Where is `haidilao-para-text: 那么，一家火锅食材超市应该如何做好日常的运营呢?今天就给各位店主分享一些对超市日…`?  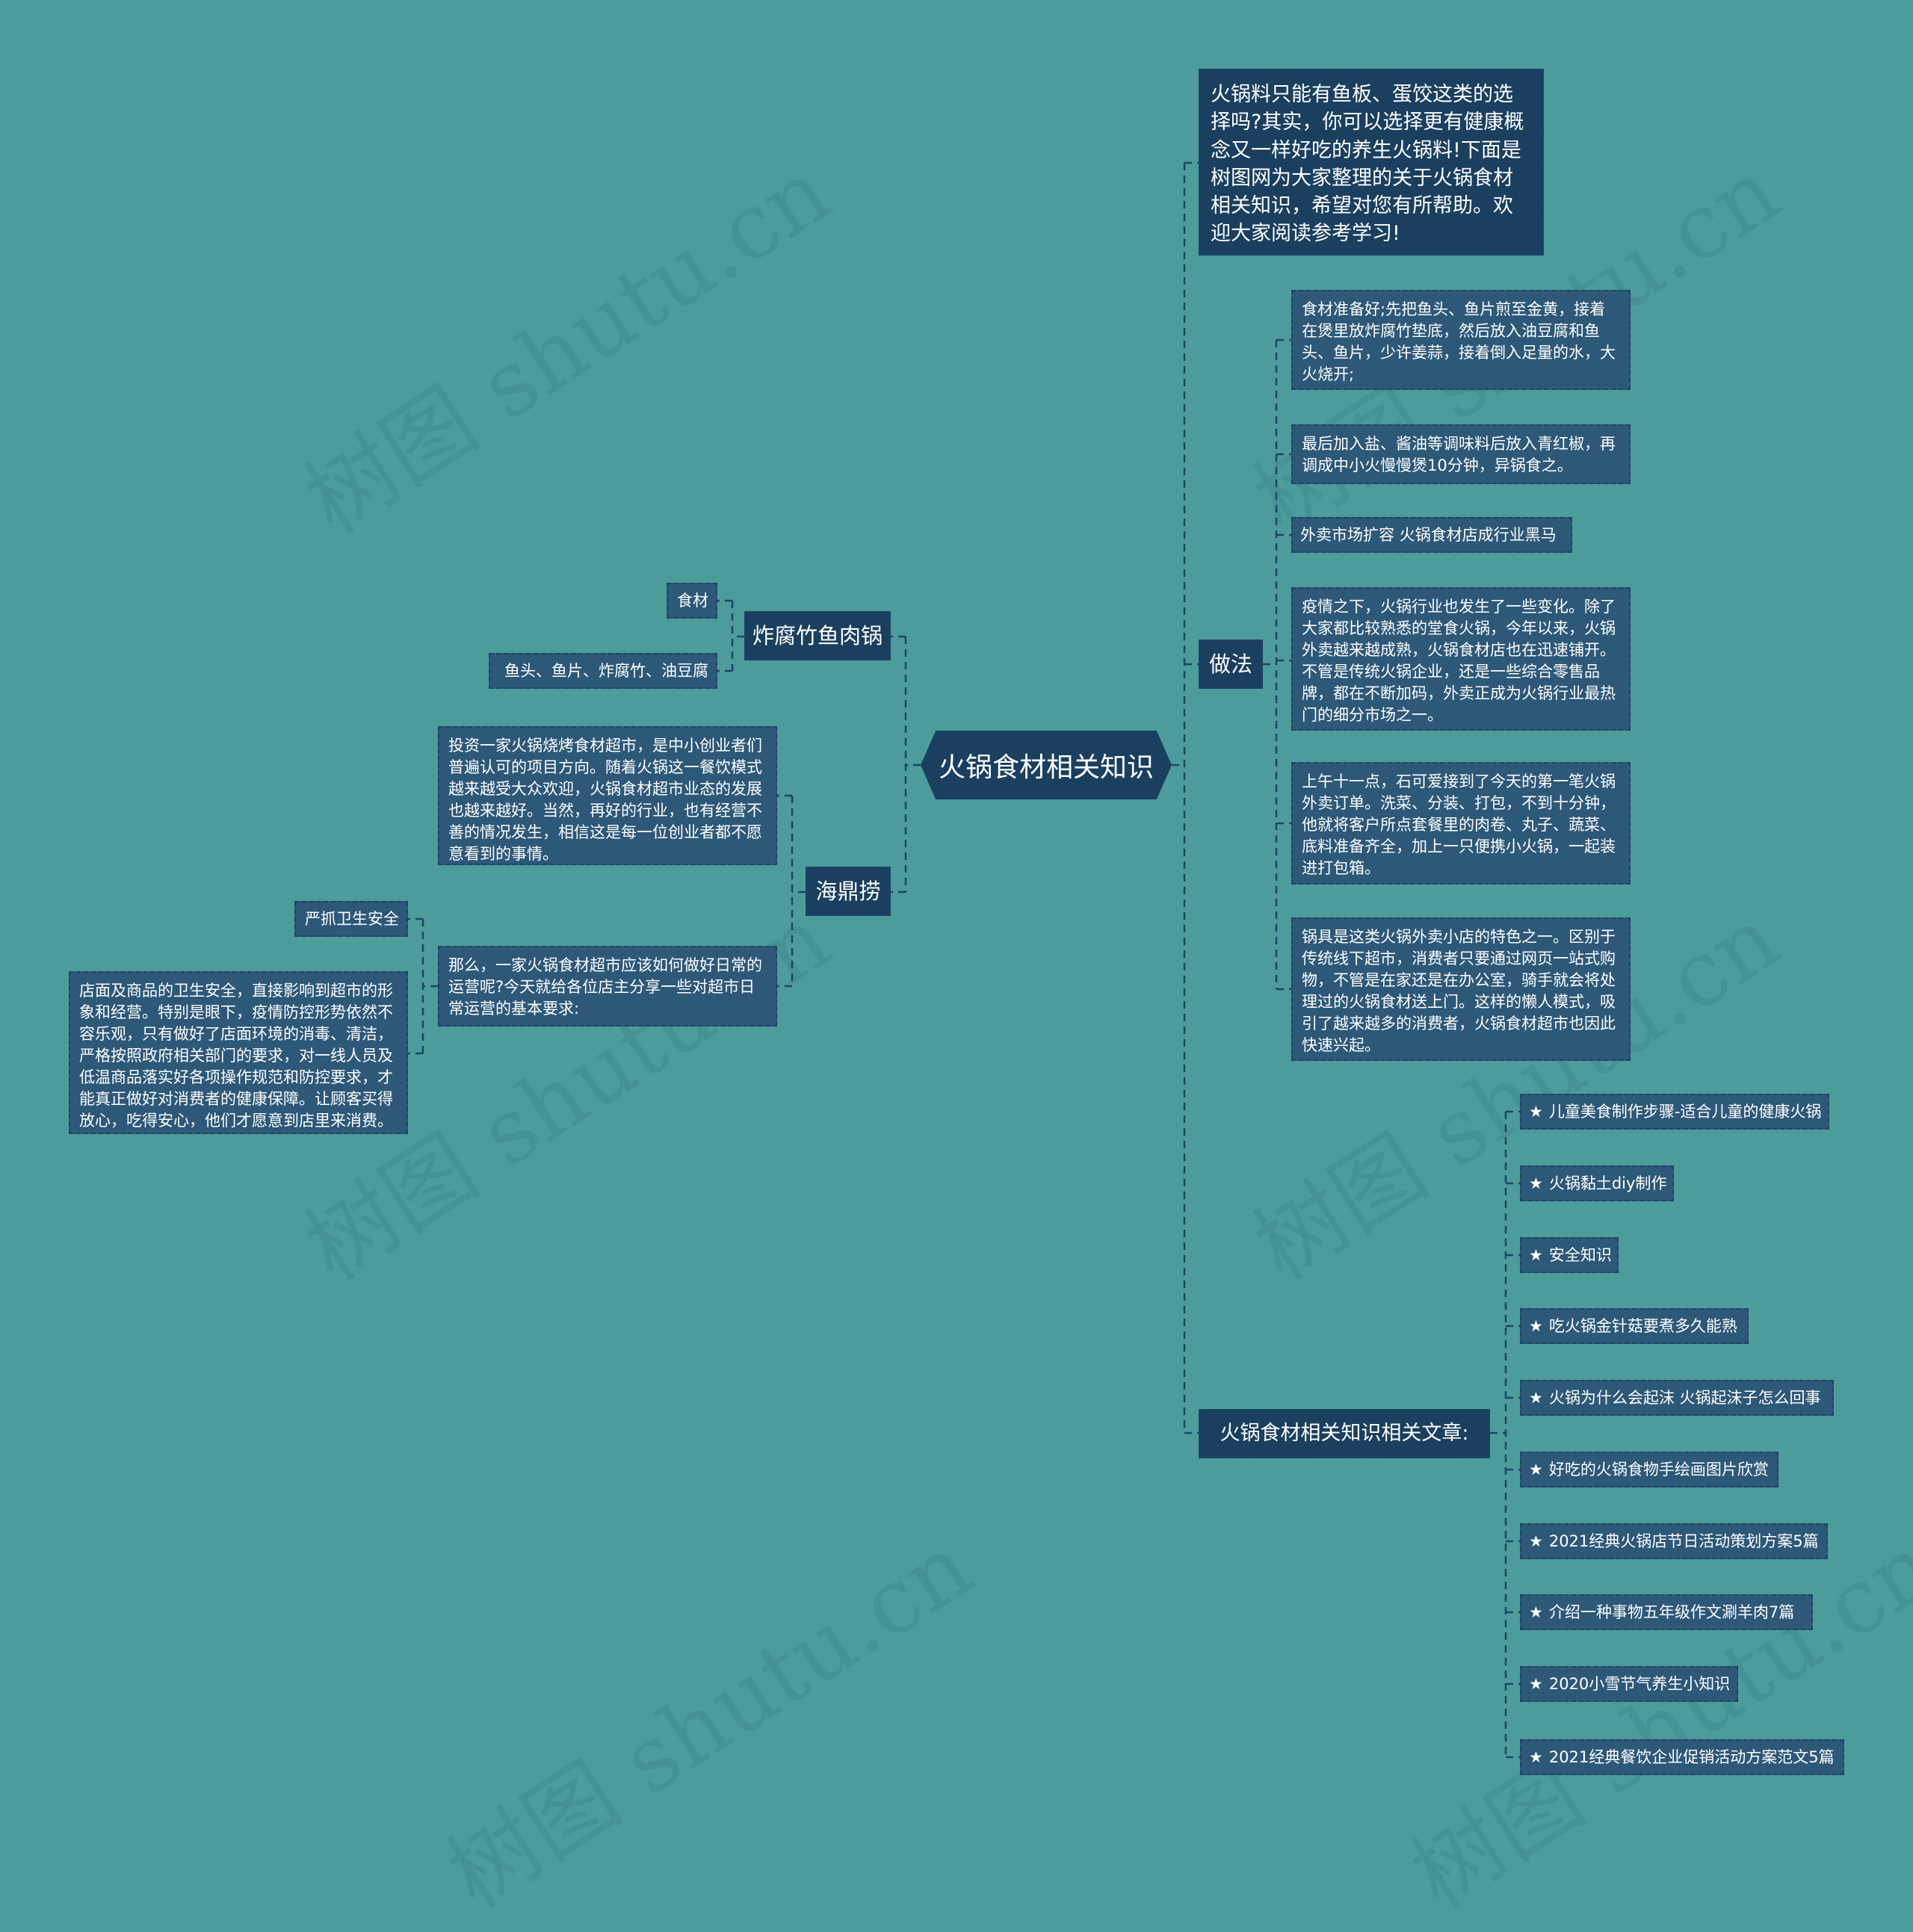
haidilao-para-text: 那么，一家火锅食材超市应该如何做好日常的运营呢?今天就给各位店主分享一些对超市日… is located at coordinates (605, 987).